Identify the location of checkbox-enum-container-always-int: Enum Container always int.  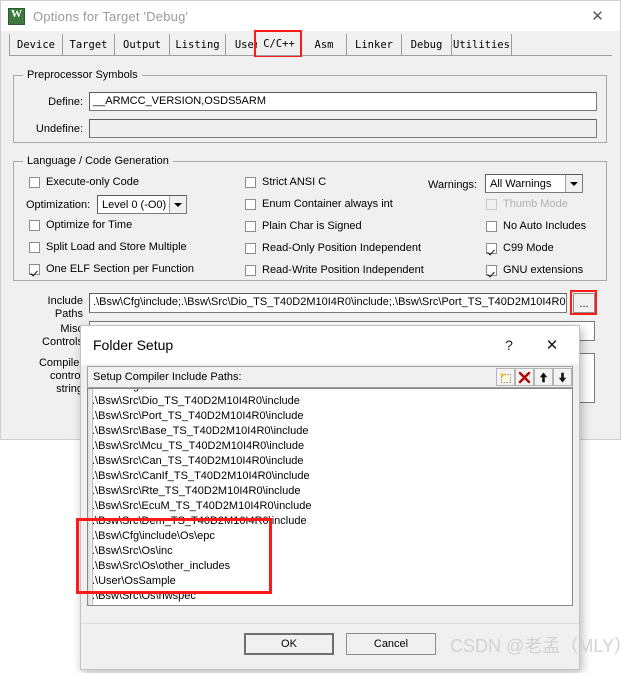
(319, 204).